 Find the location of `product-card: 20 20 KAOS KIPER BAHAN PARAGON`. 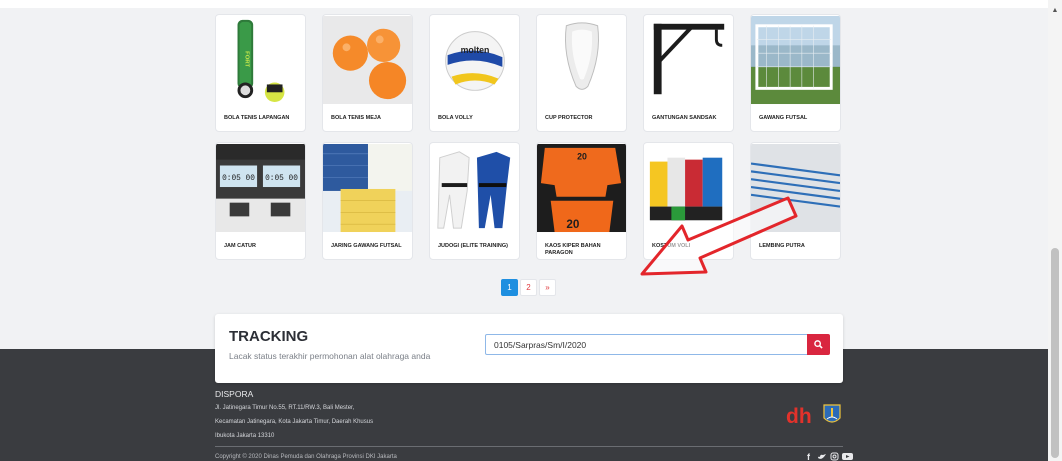

product-card: 20 20 KAOS KIPER BAHAN PARAGON is located at coordinates (581, 201).